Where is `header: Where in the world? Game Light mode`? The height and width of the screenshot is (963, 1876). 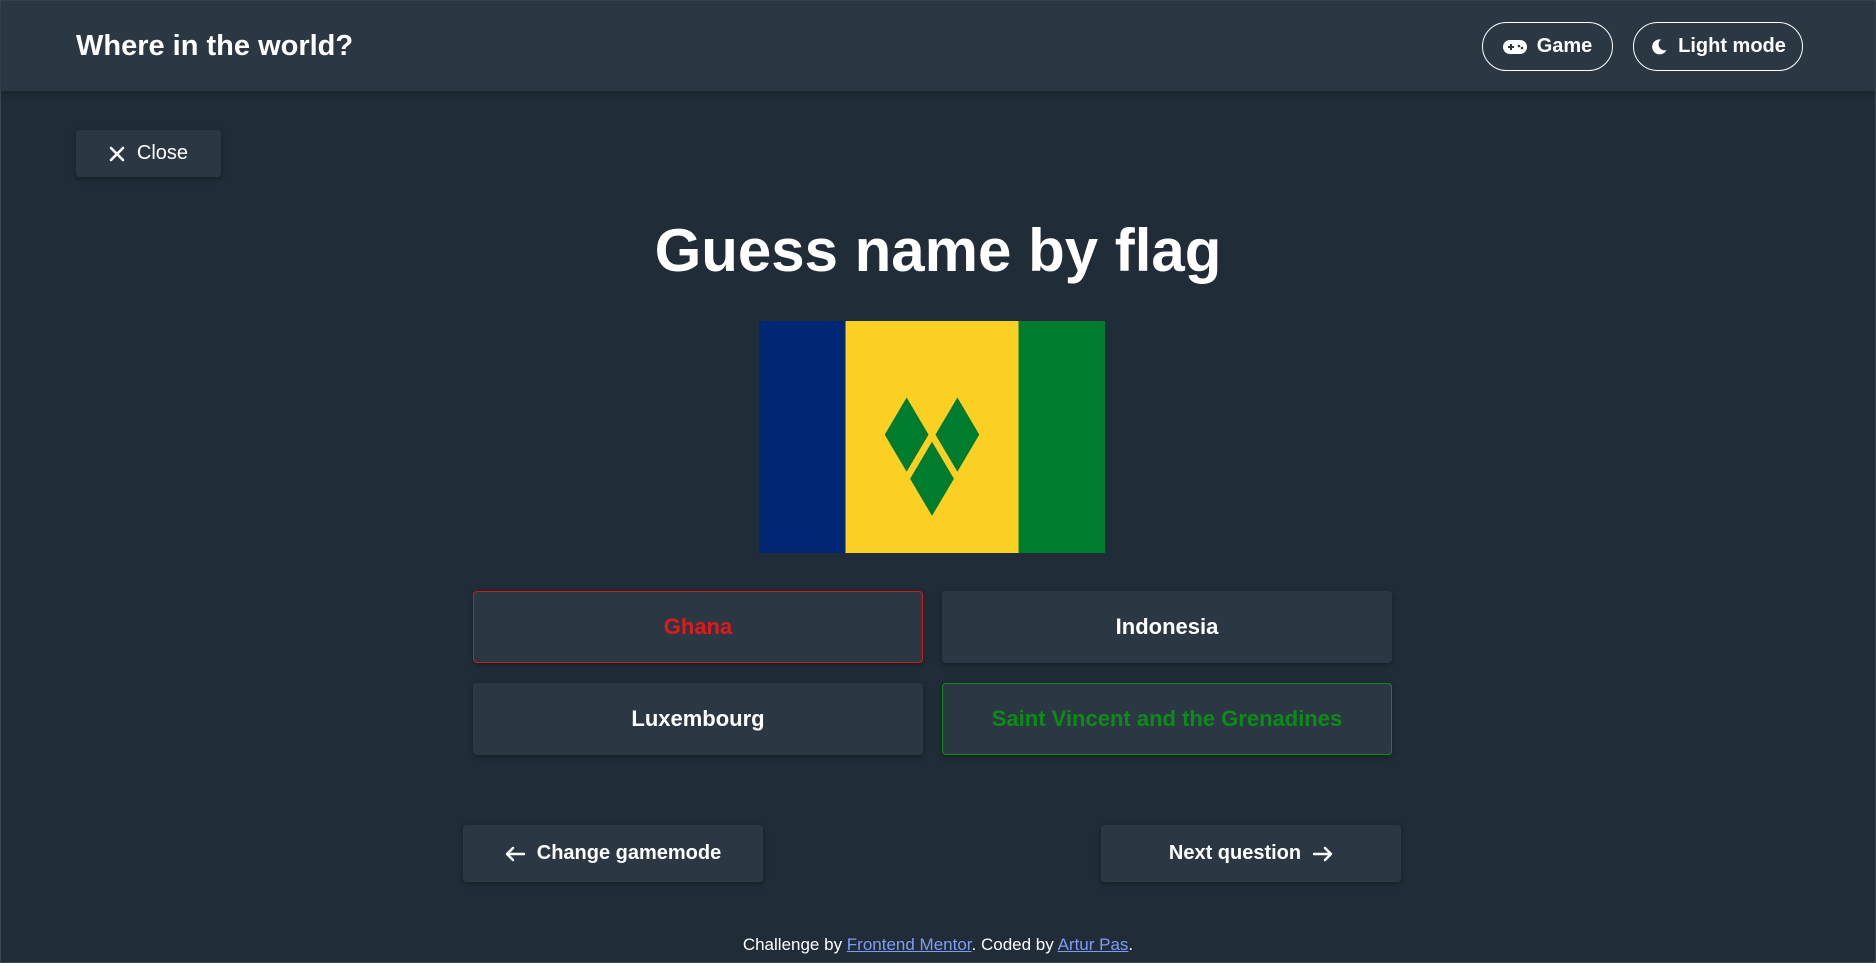
header: Where in the world? Game Light mode is located at coordinates (938, 46).